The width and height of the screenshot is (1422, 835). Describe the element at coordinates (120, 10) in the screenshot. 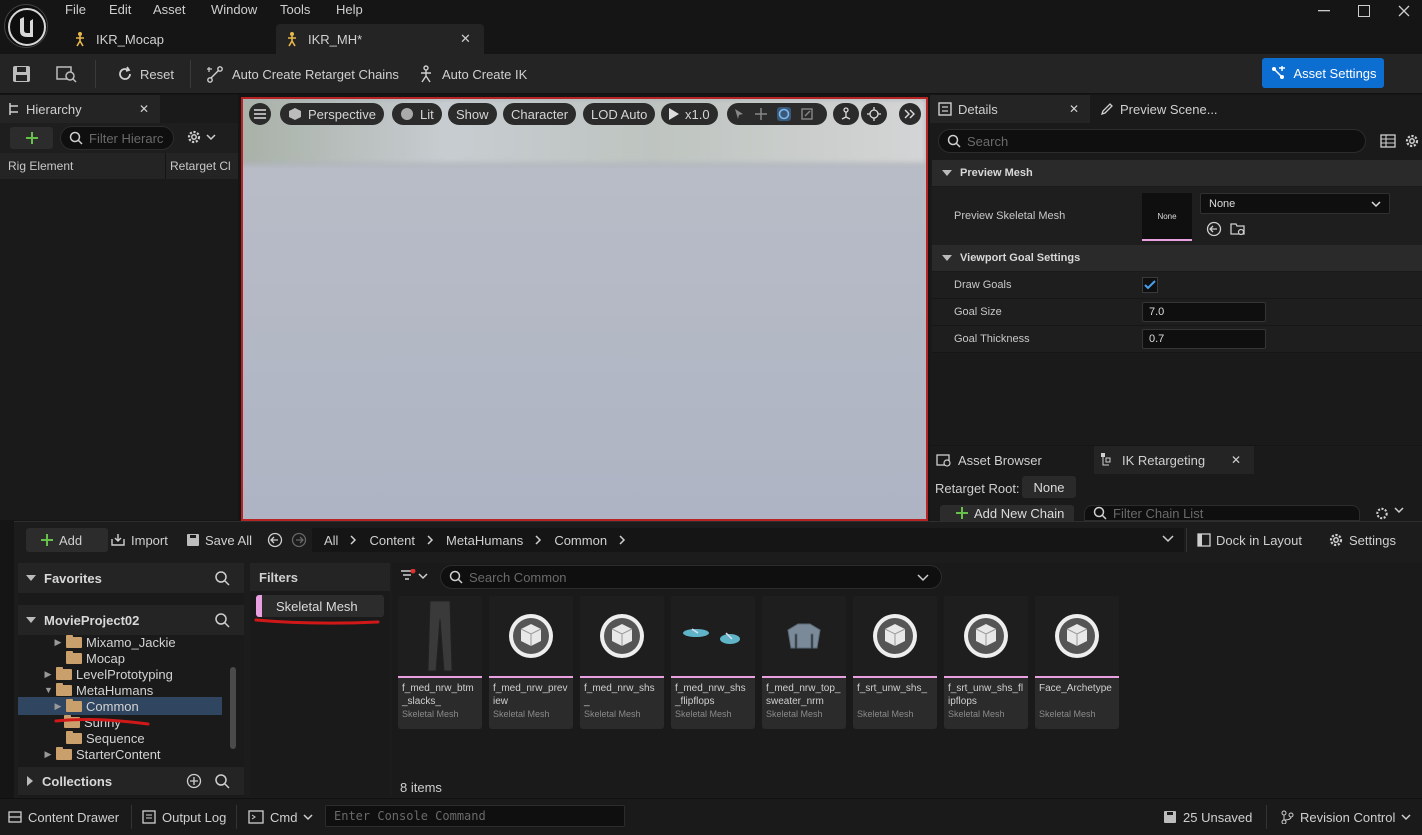

I see `menu-edit: Edit` at that location.